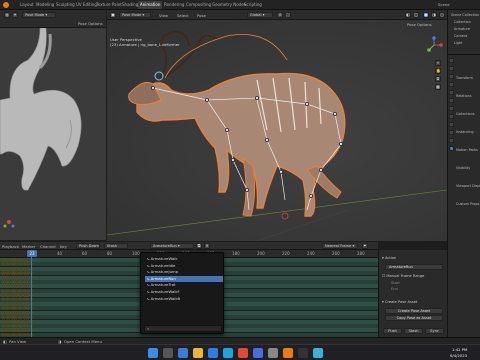 This screenshot has height=360, width=480. Describe the element at coordinates (451, 76) in the screenshot. I see `prop-tab-output-icon` at that location.